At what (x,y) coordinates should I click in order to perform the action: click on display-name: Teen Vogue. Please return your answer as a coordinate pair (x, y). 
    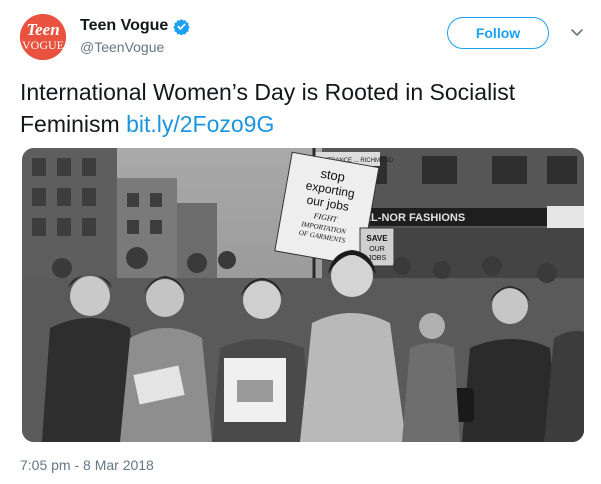
    Looking at the image, I should click on (124, 26).